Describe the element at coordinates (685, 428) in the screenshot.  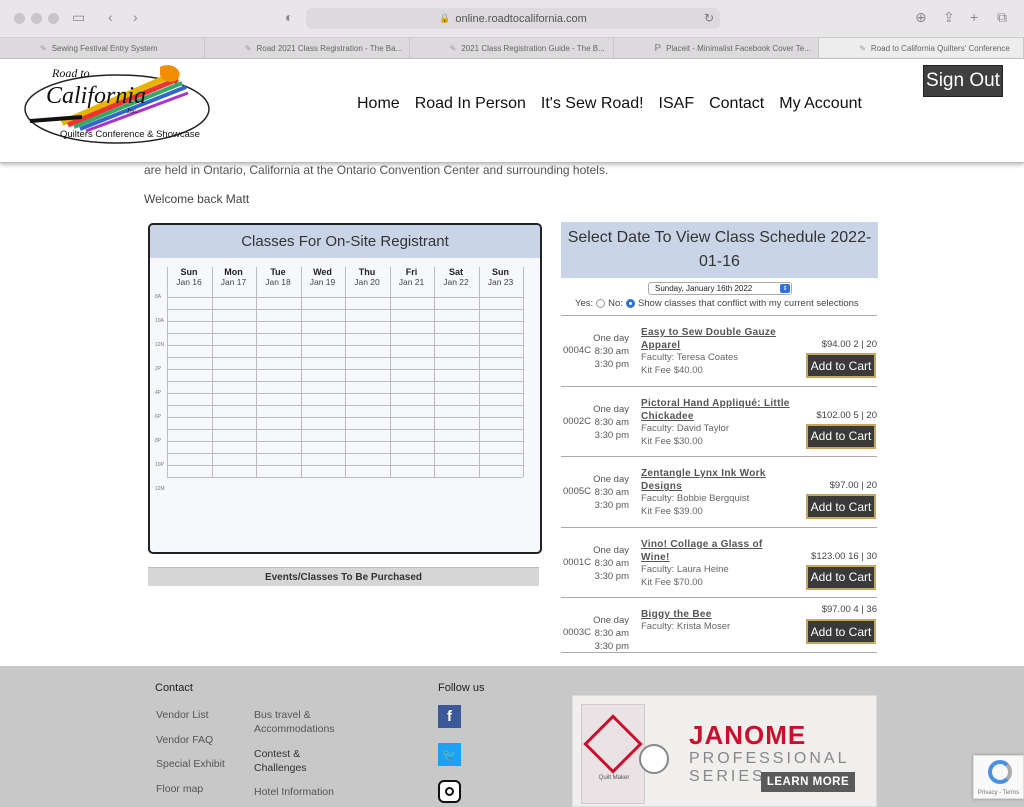
I see `class-faculty: Faculty: David Taylor` at that location.